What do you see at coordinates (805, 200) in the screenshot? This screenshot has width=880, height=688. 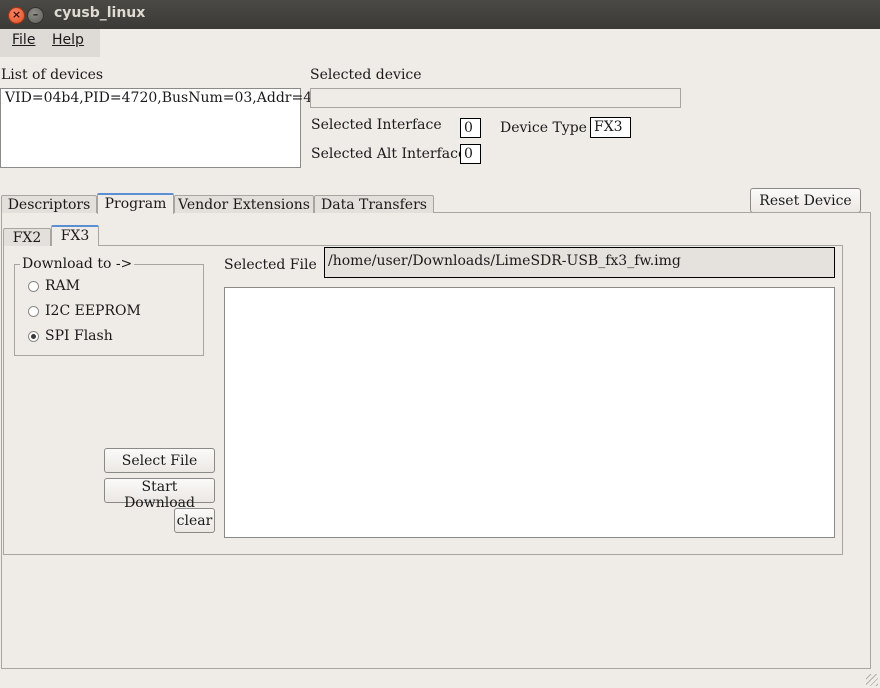 I see `reset-device-button: Reset Device` at bounding box center [805, 200].